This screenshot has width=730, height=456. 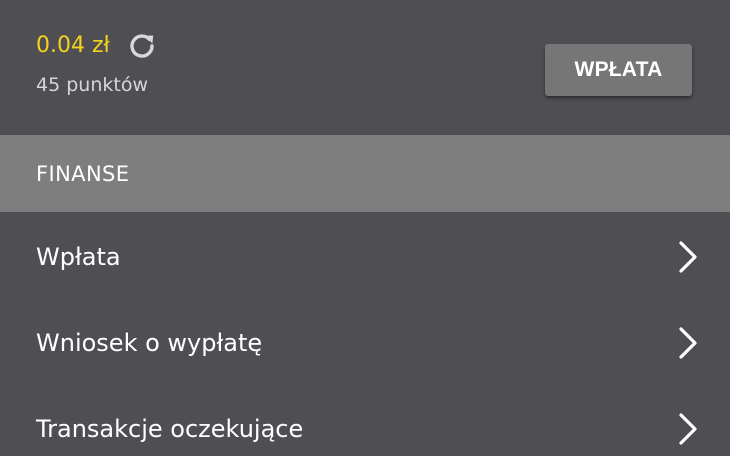 What do you see at coordinates (149, 343) in the screenshot?
I see `menu-item-label: Wniosek o wypłatę` at bounding box center [149, 343].